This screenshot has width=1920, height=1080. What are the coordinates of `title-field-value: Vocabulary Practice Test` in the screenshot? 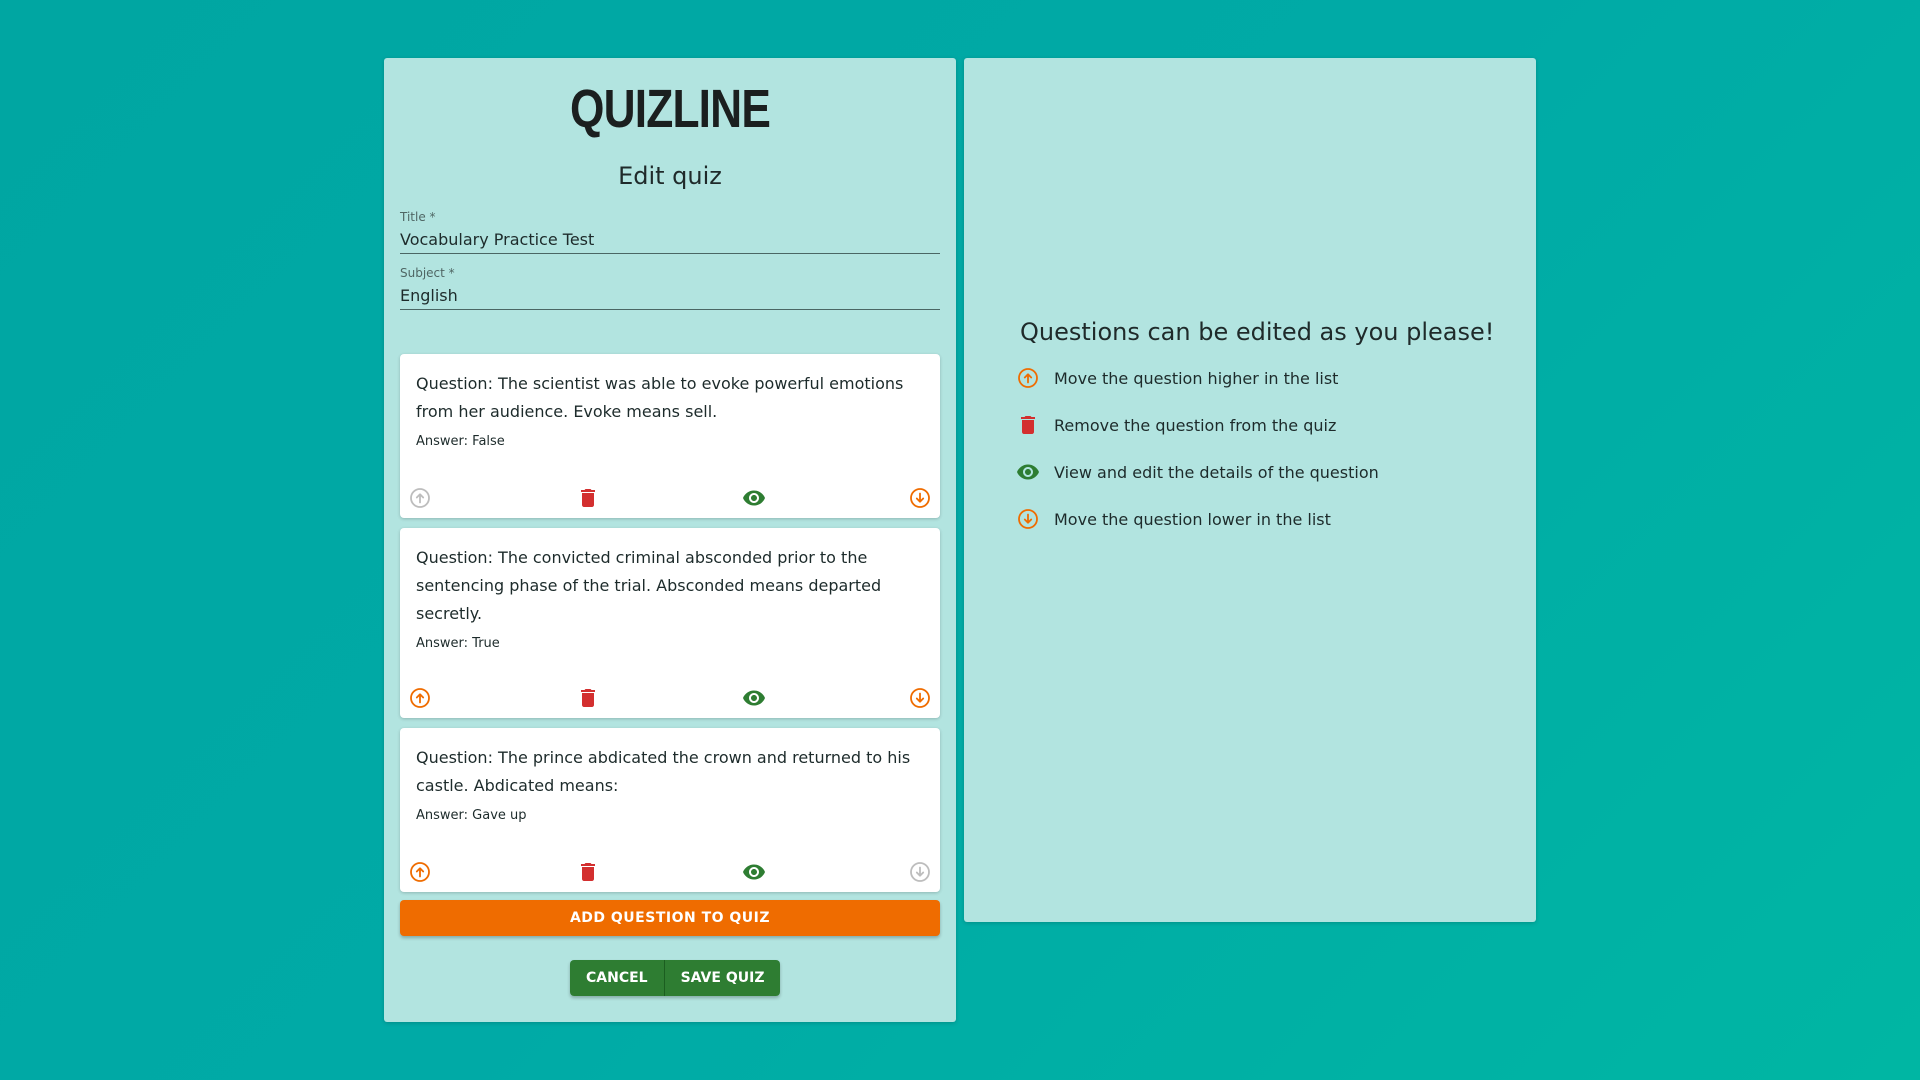 It's located at (670, 241).